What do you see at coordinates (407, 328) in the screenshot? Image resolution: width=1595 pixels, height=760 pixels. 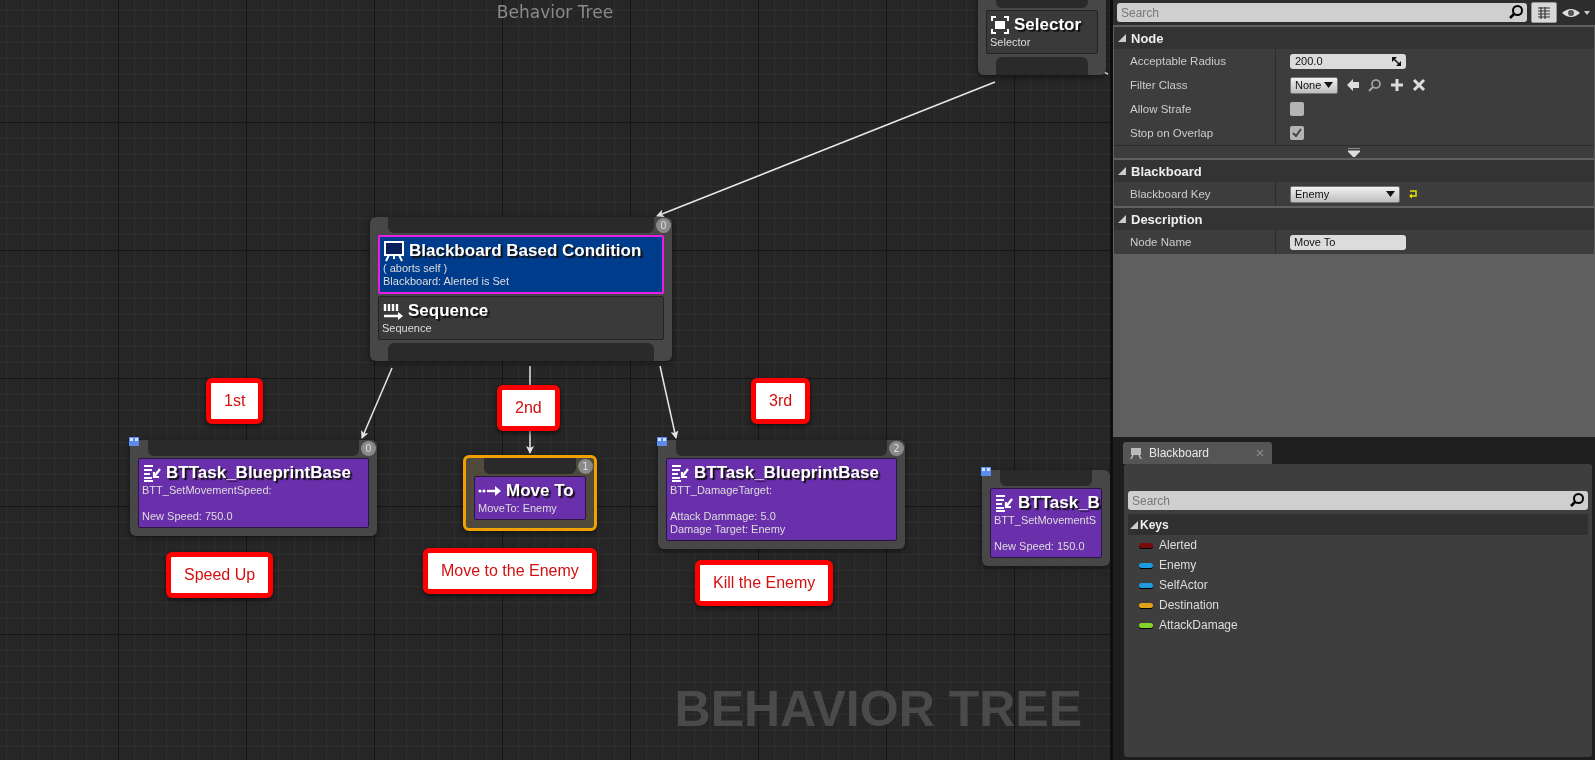 I see `node-text: Sequence` at bounding box center [407, 328].